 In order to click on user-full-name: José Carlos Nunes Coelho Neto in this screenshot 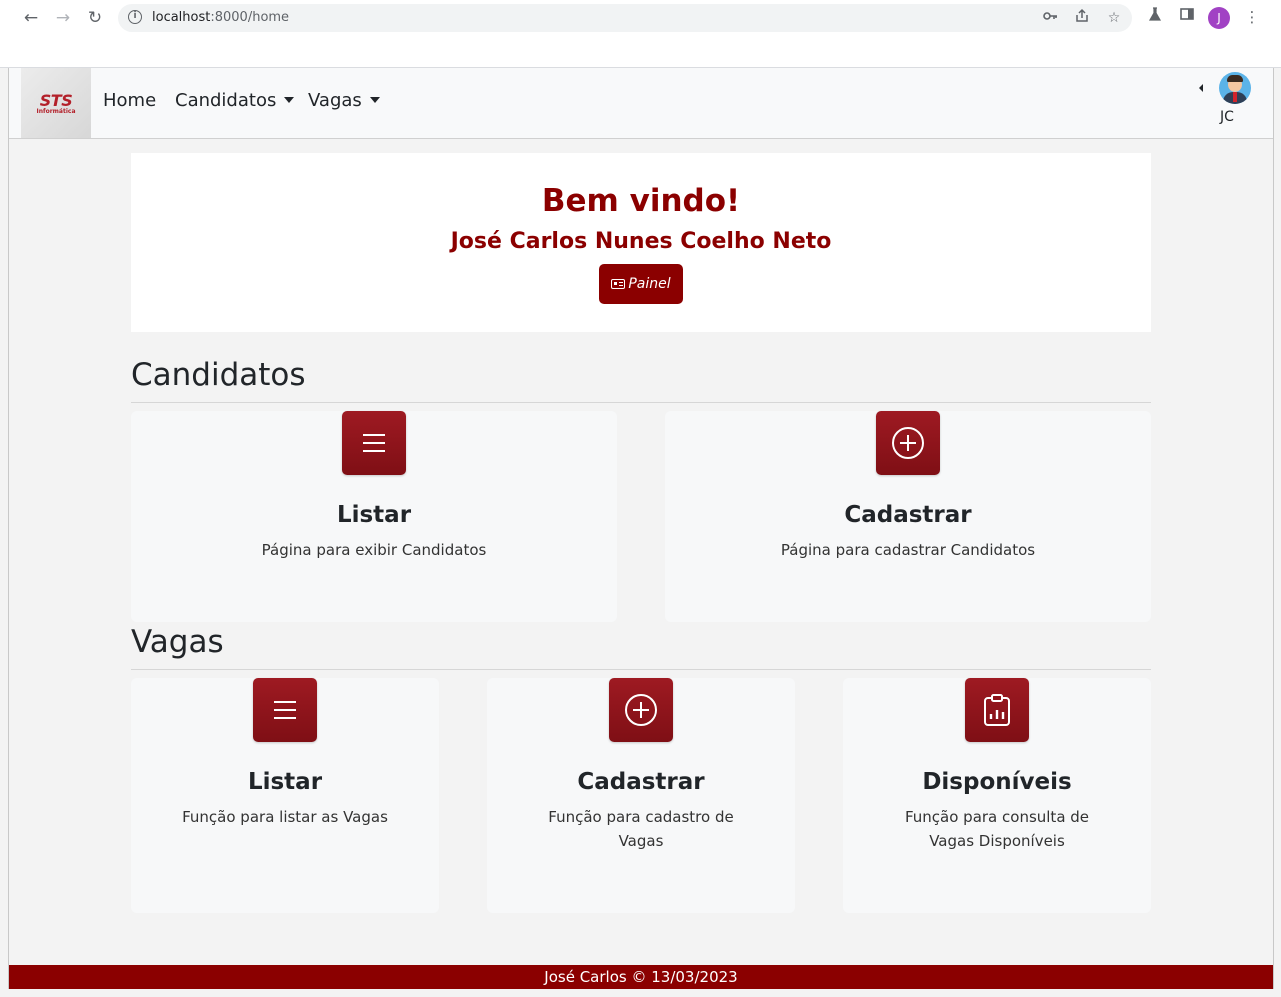, I will do `click(641, 241)`.